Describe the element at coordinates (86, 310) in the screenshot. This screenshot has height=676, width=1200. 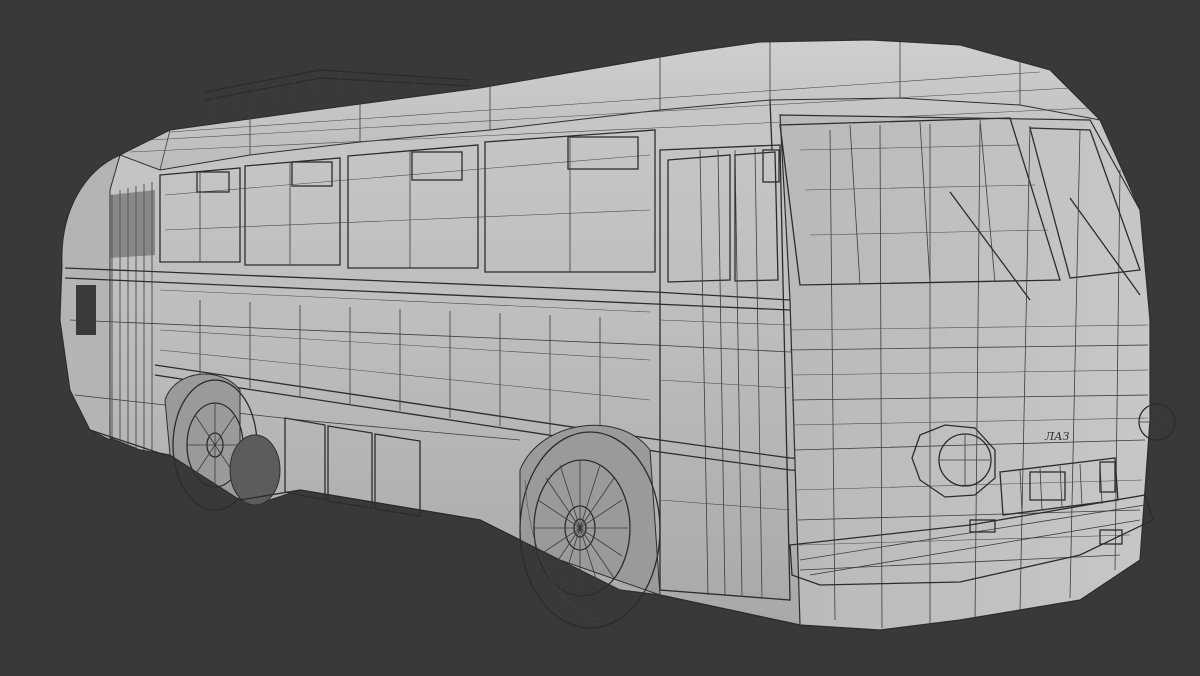
I see `rear-vent` at that location.